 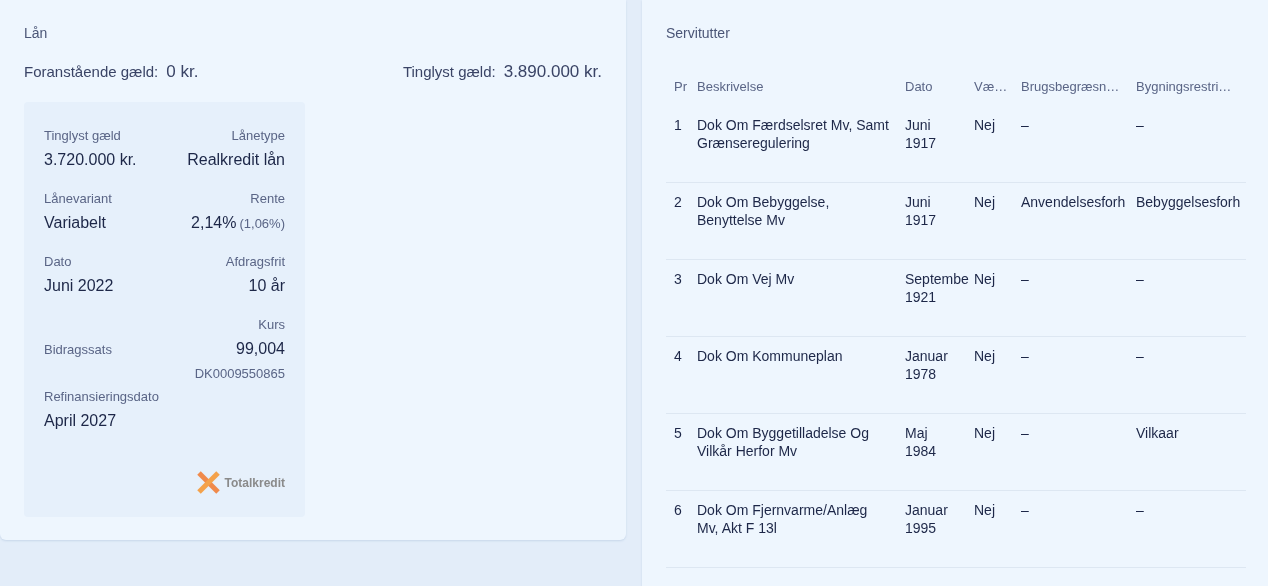 I want to click on table-cell-text: Maj 1984, so click(x=921, y=442).